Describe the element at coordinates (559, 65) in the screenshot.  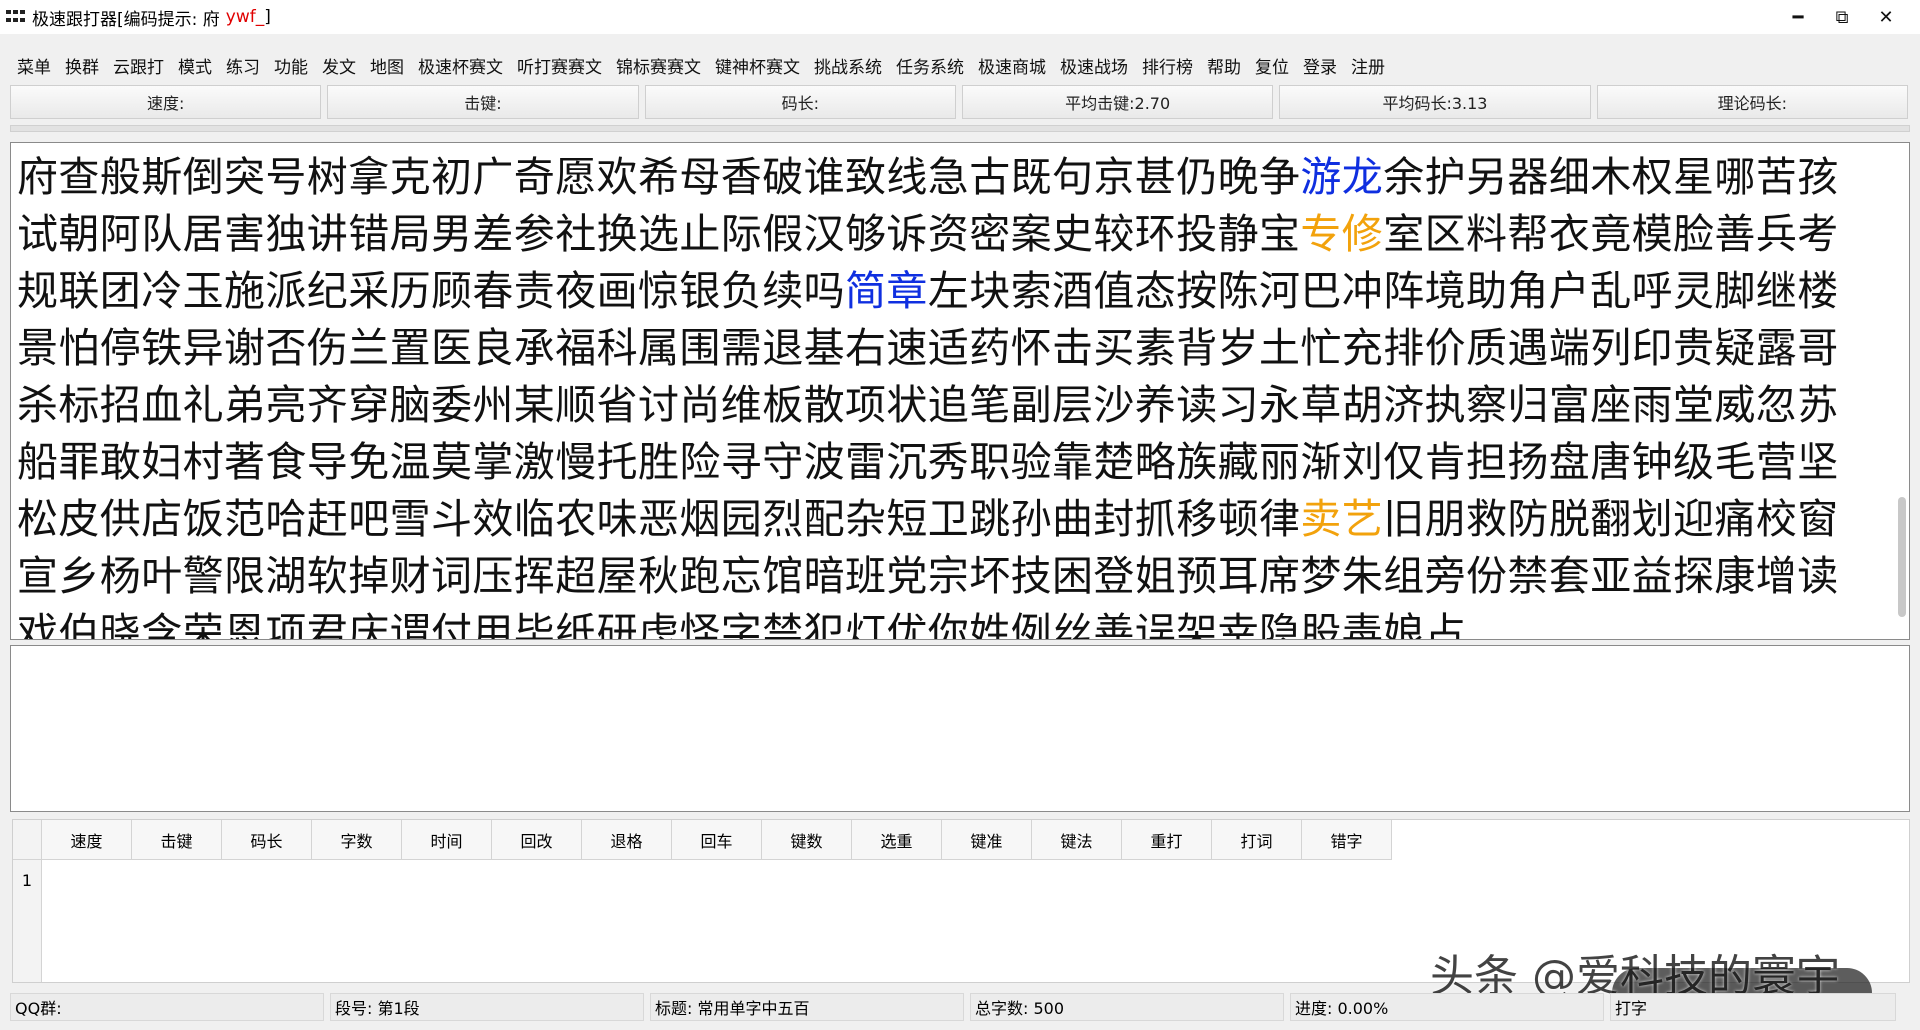
I see `menu-item-listen-contest: 听打赛赛文` at that location.